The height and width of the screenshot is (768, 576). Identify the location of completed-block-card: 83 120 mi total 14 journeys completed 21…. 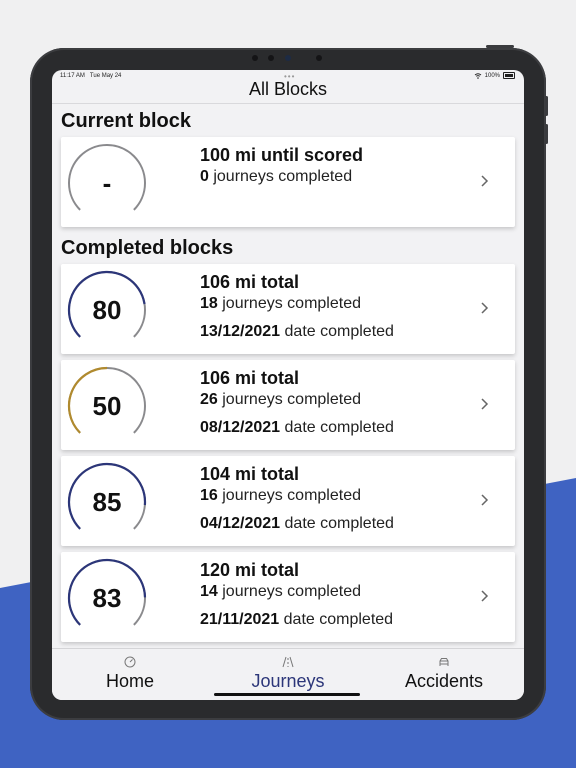
(288, 597).